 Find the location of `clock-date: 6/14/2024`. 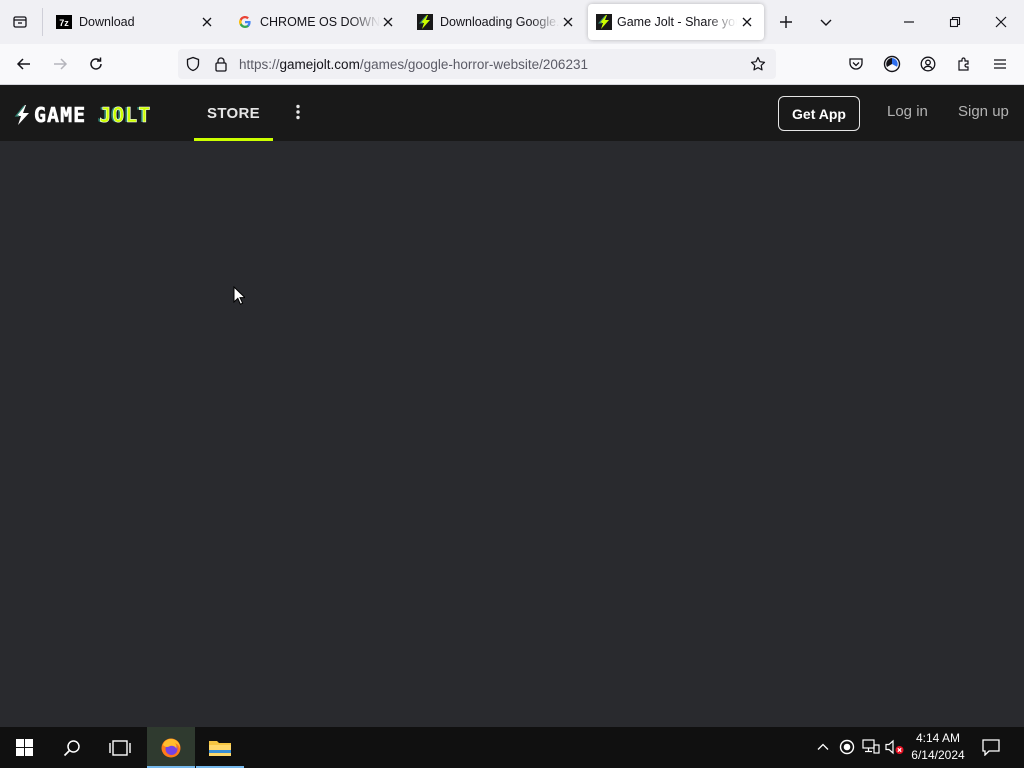

clock-date: 6/14/2024 is located at coordinates (938, 755).